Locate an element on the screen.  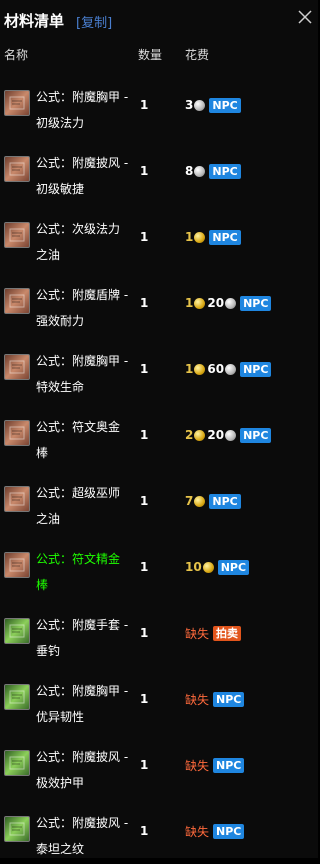
copy-button: [复制] is located at coordinates (94, 21).